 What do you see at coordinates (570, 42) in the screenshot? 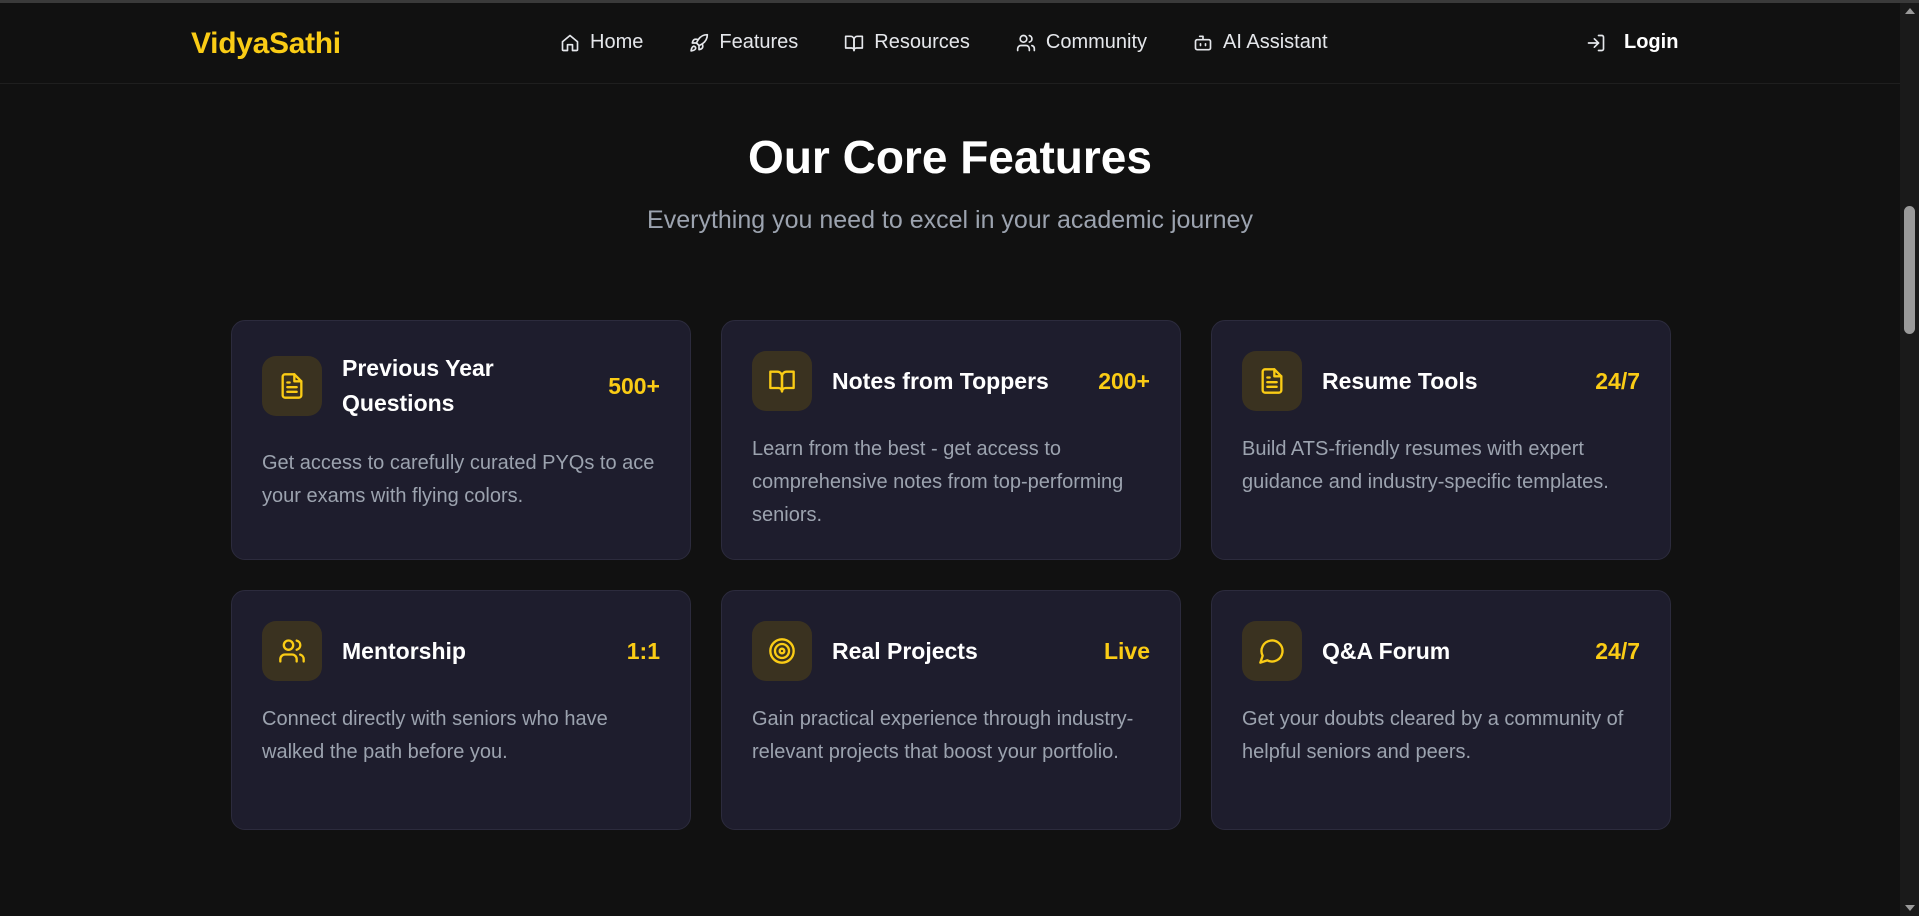
I see `home-icon` at bounding box center [570, 42].